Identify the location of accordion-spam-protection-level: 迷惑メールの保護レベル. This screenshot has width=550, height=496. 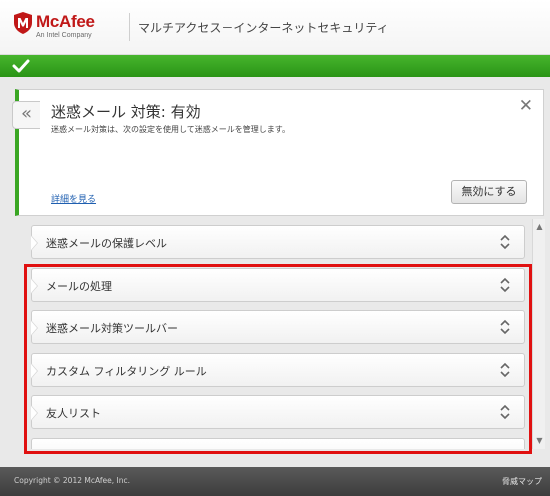
(278, 242).